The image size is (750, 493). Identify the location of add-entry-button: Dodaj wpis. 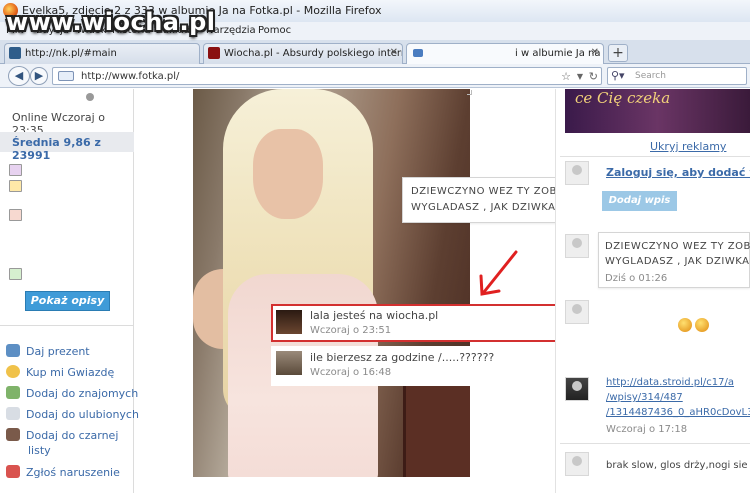
(639, 201).